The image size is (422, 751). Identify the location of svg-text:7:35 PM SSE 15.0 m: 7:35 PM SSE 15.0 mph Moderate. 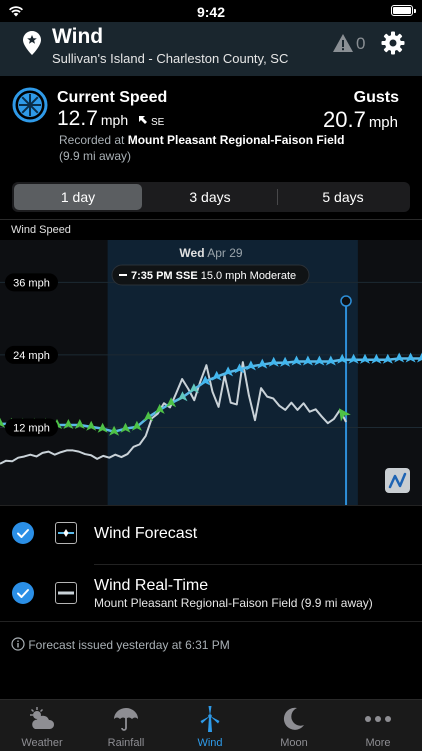
(213, 276).